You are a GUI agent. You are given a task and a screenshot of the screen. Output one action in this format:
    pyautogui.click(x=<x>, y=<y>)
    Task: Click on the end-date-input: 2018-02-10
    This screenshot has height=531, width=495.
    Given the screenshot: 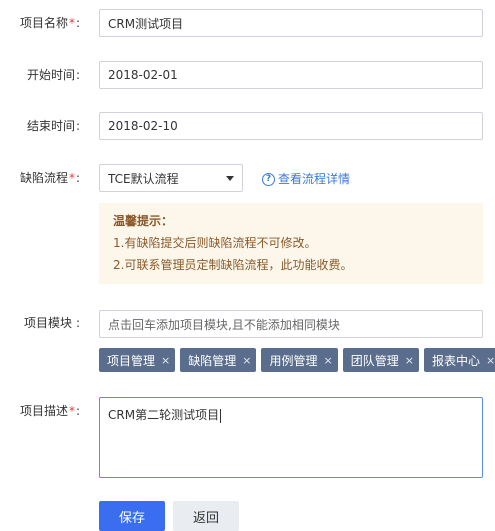 What is the action you would take?
    pyautogui.click(x=291, y=126)
    